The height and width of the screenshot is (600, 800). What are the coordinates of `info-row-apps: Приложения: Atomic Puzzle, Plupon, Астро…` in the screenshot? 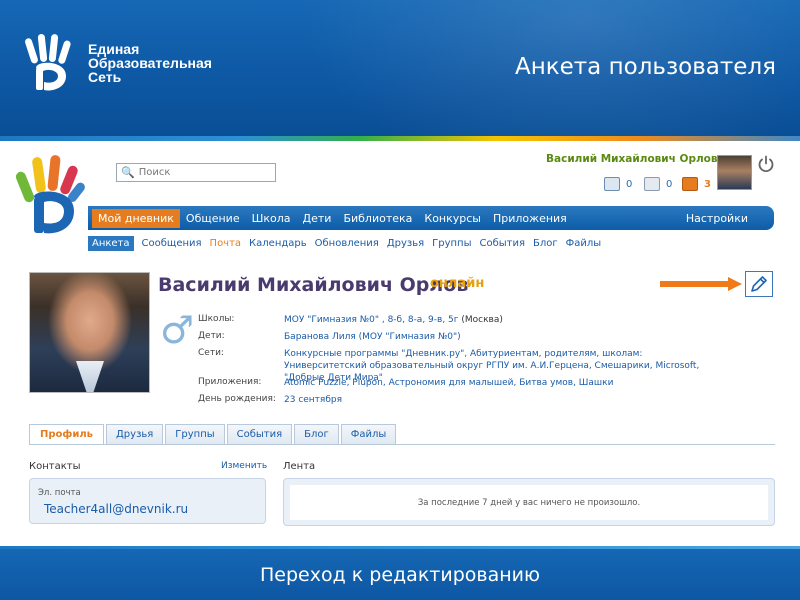 It's located at (451, 383).